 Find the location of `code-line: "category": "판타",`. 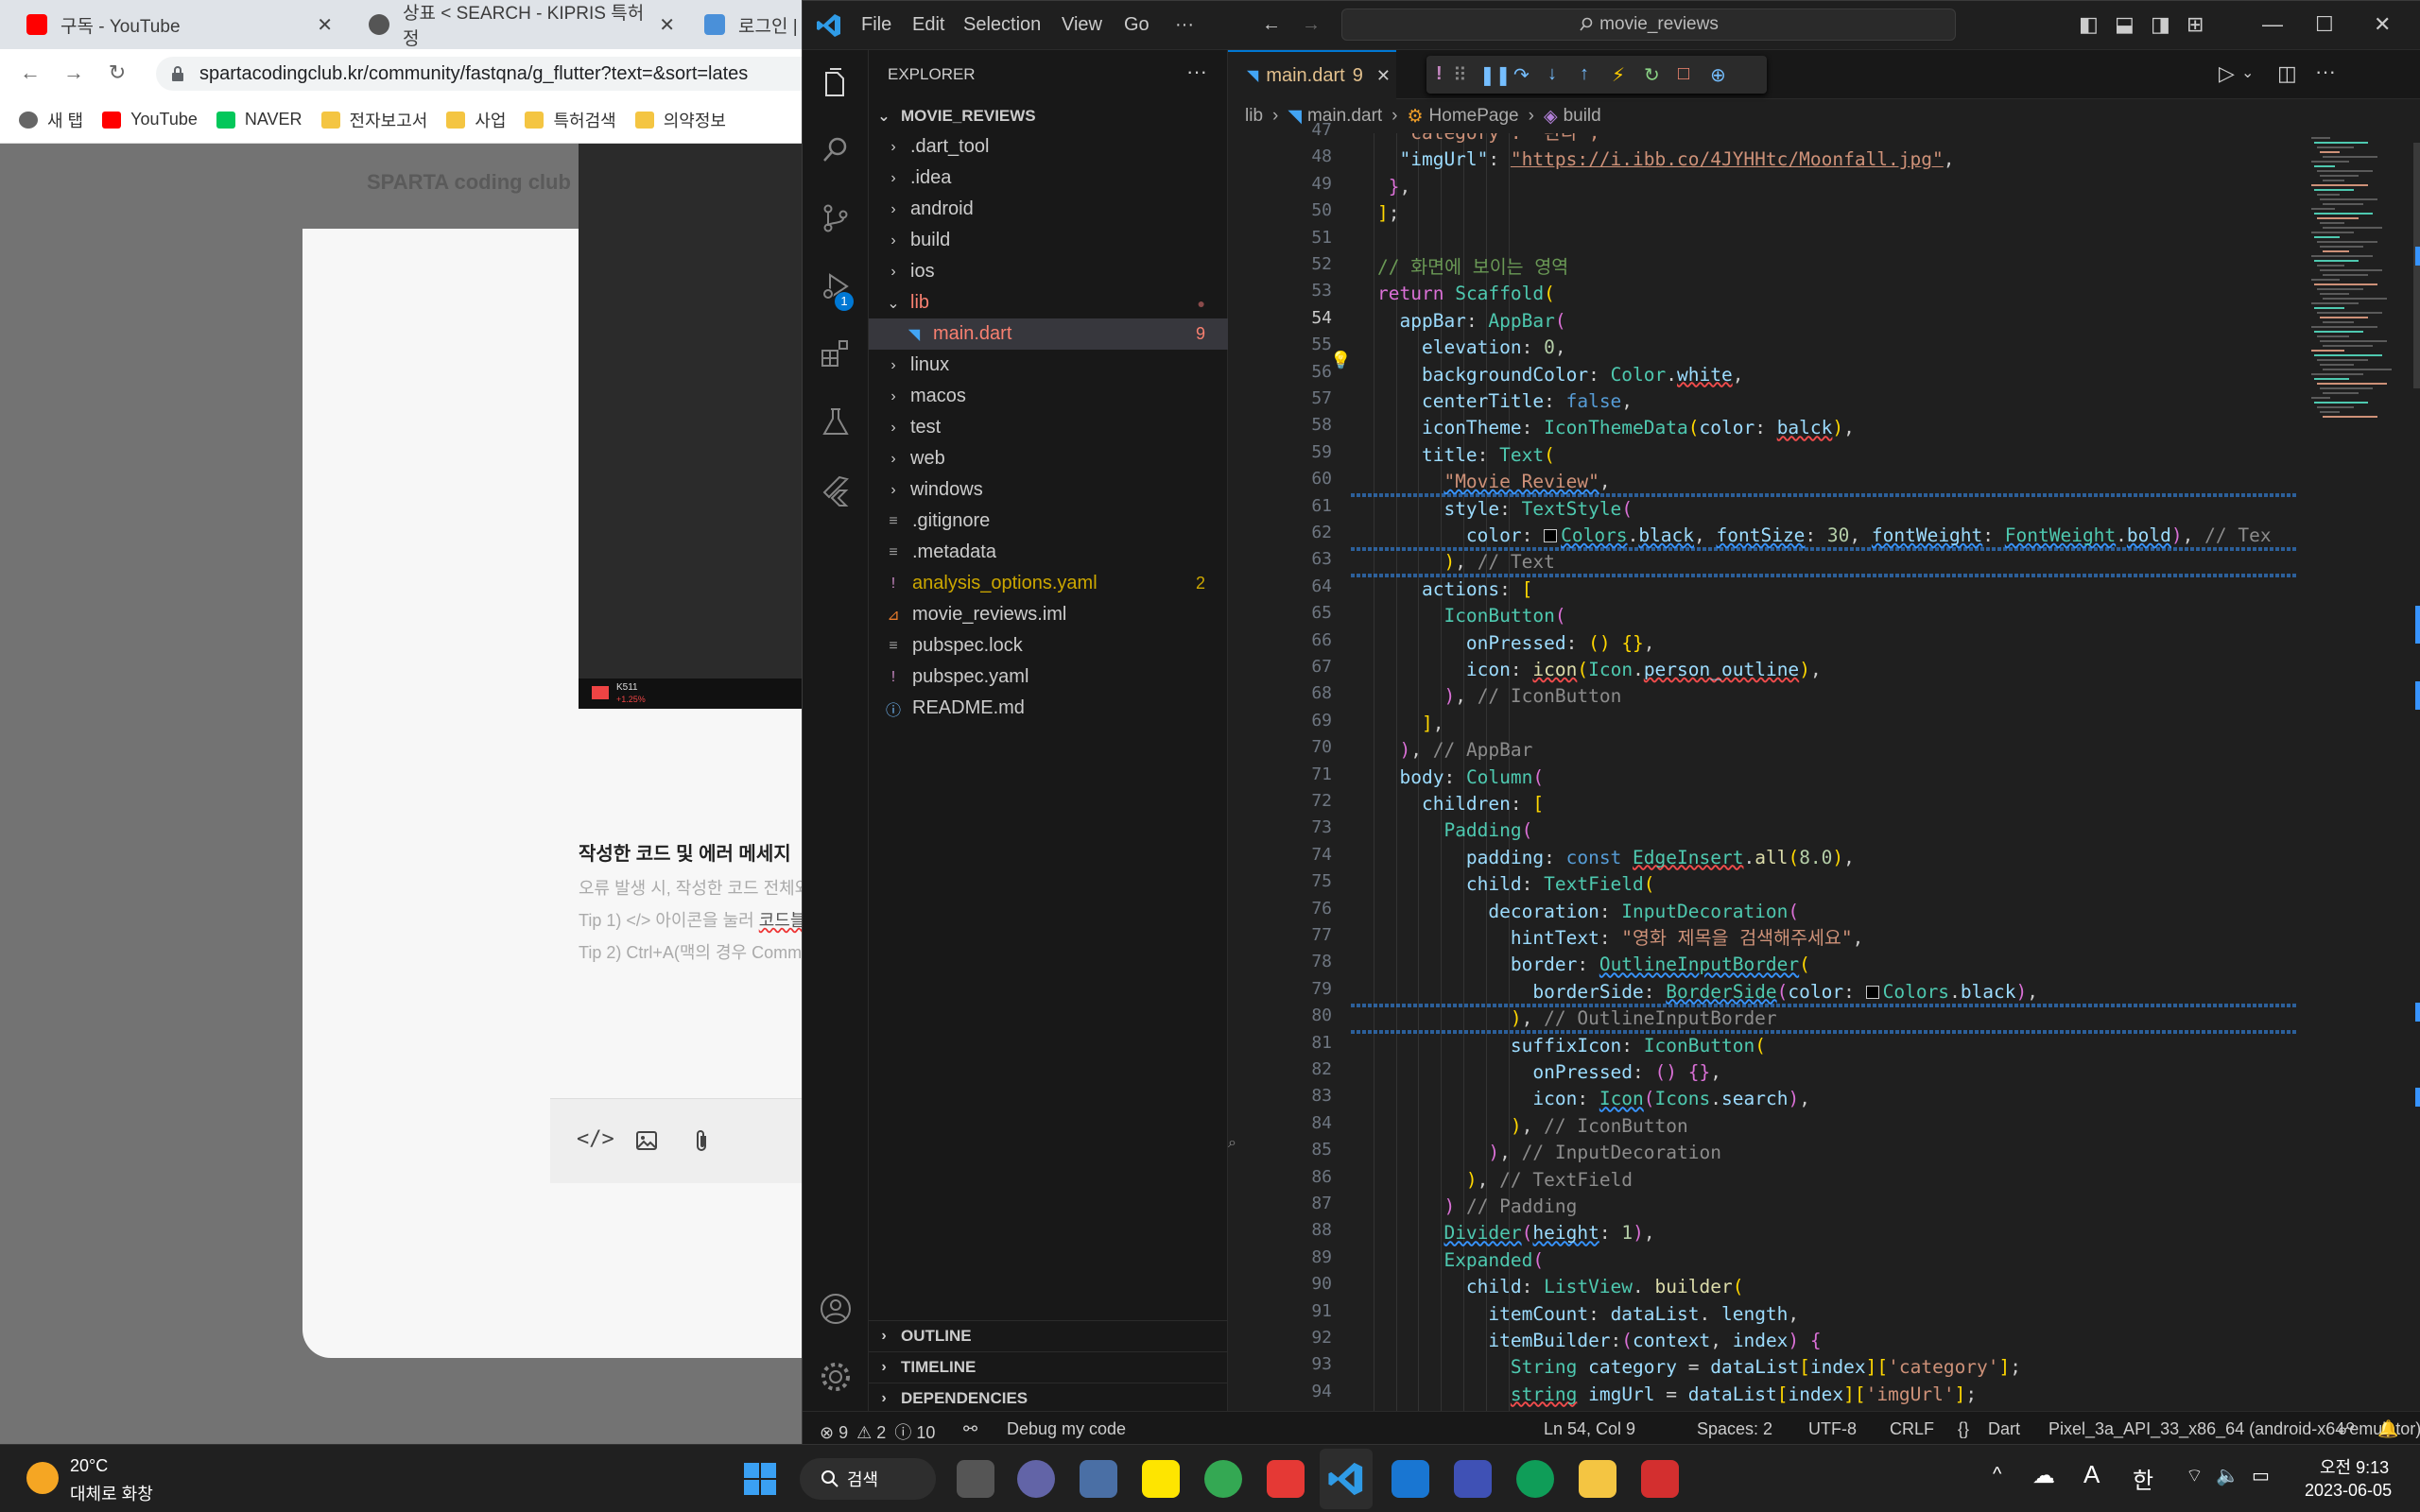

code-line: "category": "판타", is located at coordinates (1488, 139).